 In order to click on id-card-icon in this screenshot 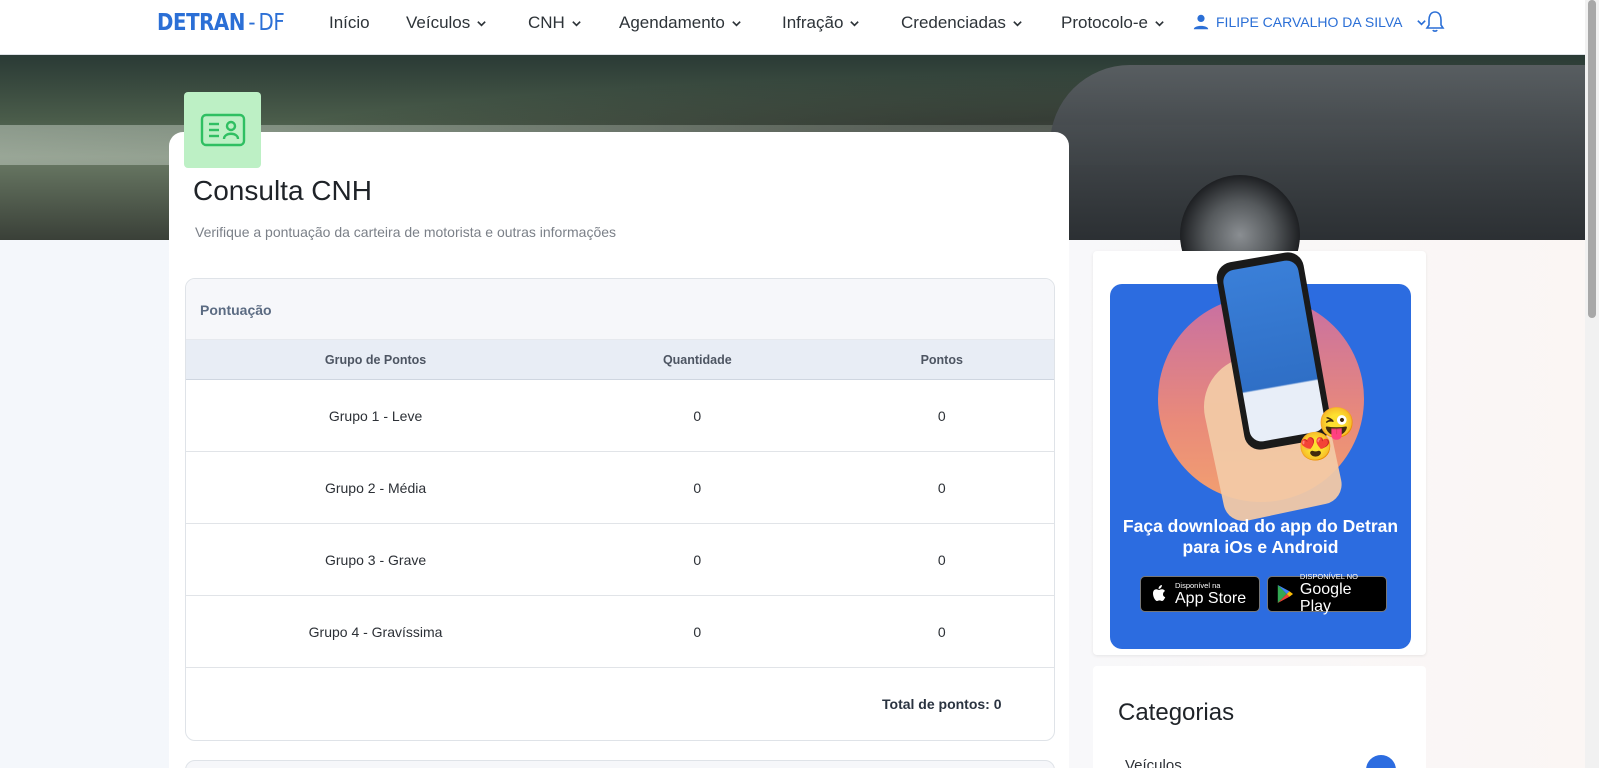, I will do `click(222, 130)`.